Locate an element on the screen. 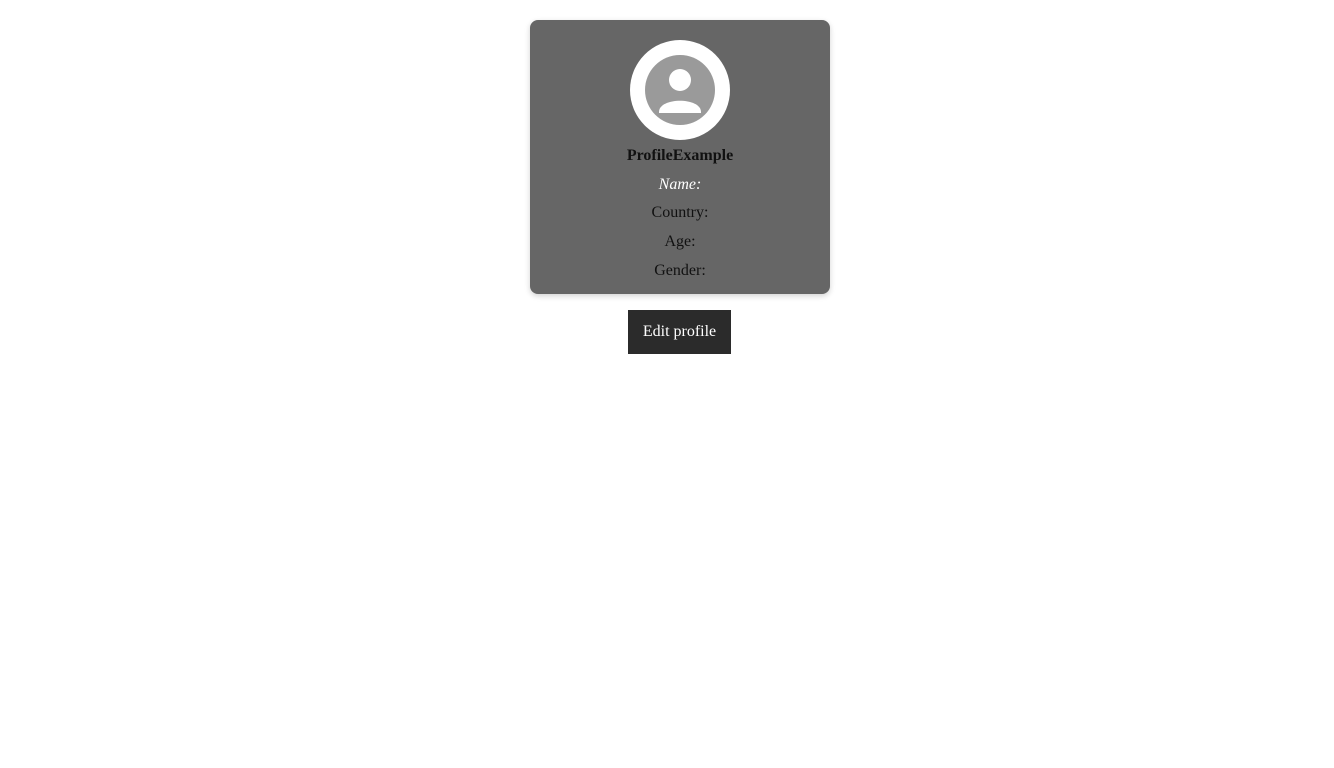 This screenshot has height=768, width=1334. user-avatar-icon is located at coordinates (680, 90).